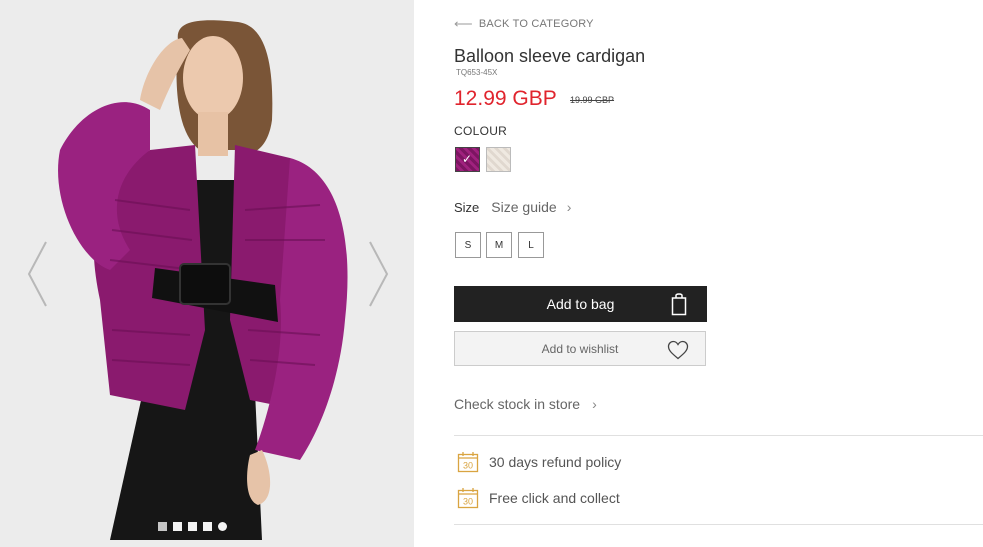  What do you see at coordinates (531, 245) in the screenshot?
I see `size-option-l: L` at bounding box center [531, 245].